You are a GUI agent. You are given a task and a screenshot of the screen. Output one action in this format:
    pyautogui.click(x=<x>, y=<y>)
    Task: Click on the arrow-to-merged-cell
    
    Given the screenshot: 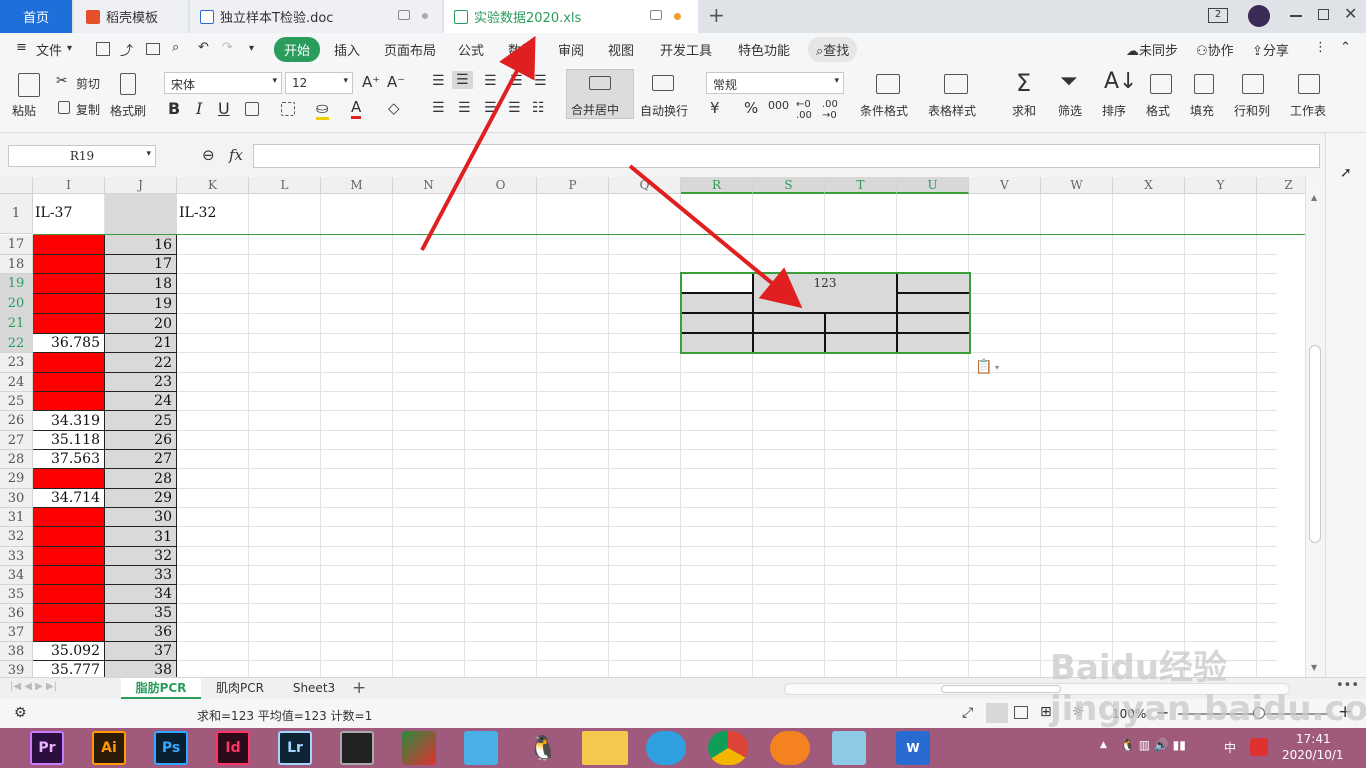 What is the action you would take?
    pyautogui.click(x=715, y=236)
    